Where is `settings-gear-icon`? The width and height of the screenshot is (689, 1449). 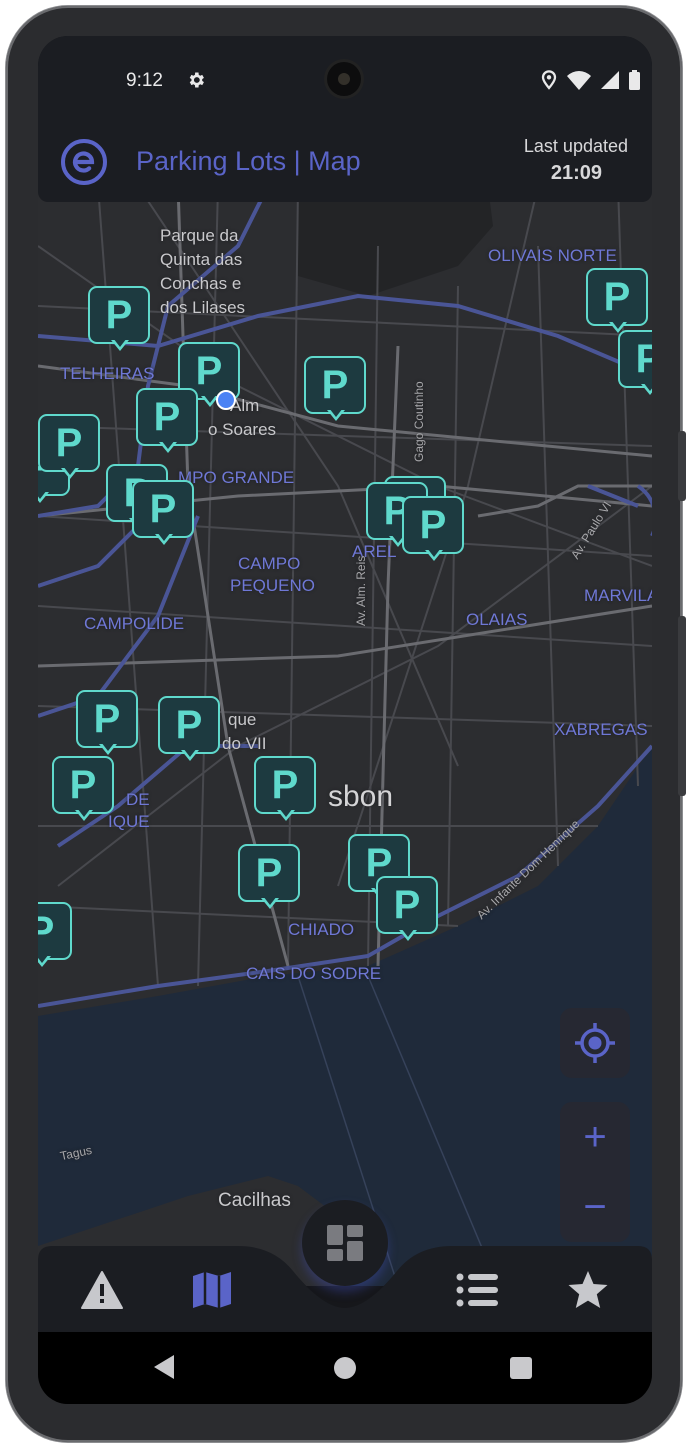
settings-gear-icon is located at coordinates (196, 82).